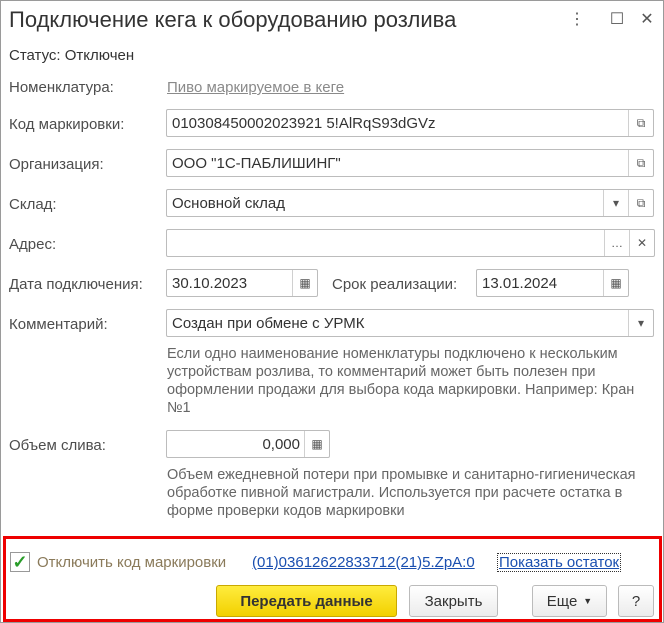  I want to click on more-button: Еще ▼, so click(569, 601).